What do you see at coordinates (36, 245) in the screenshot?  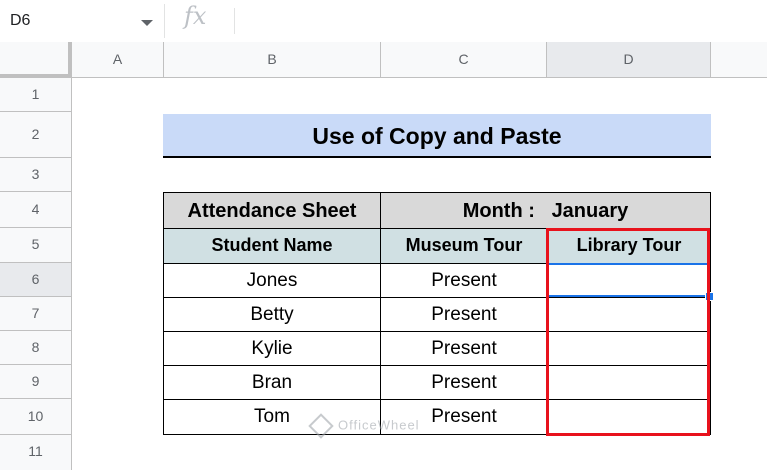 I see `row-header-5: 5` at bounding box center [36, 245].